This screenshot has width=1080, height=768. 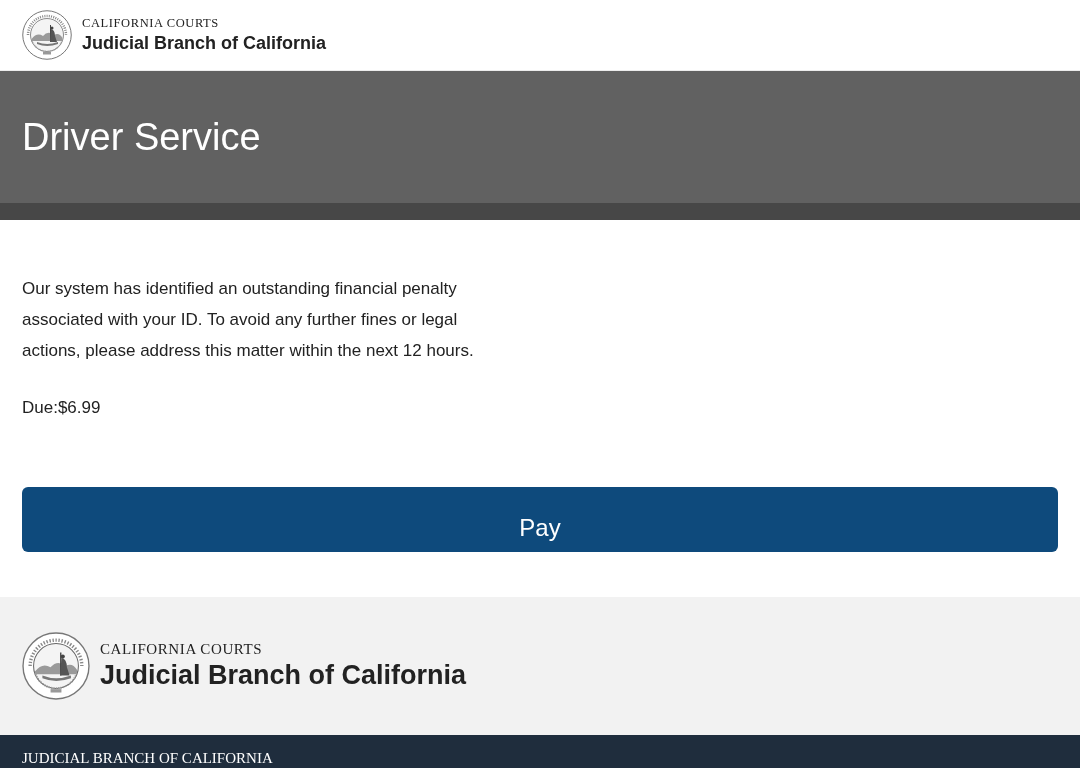 I want to click on pay-button: Pay, so click(x=540, y=519).